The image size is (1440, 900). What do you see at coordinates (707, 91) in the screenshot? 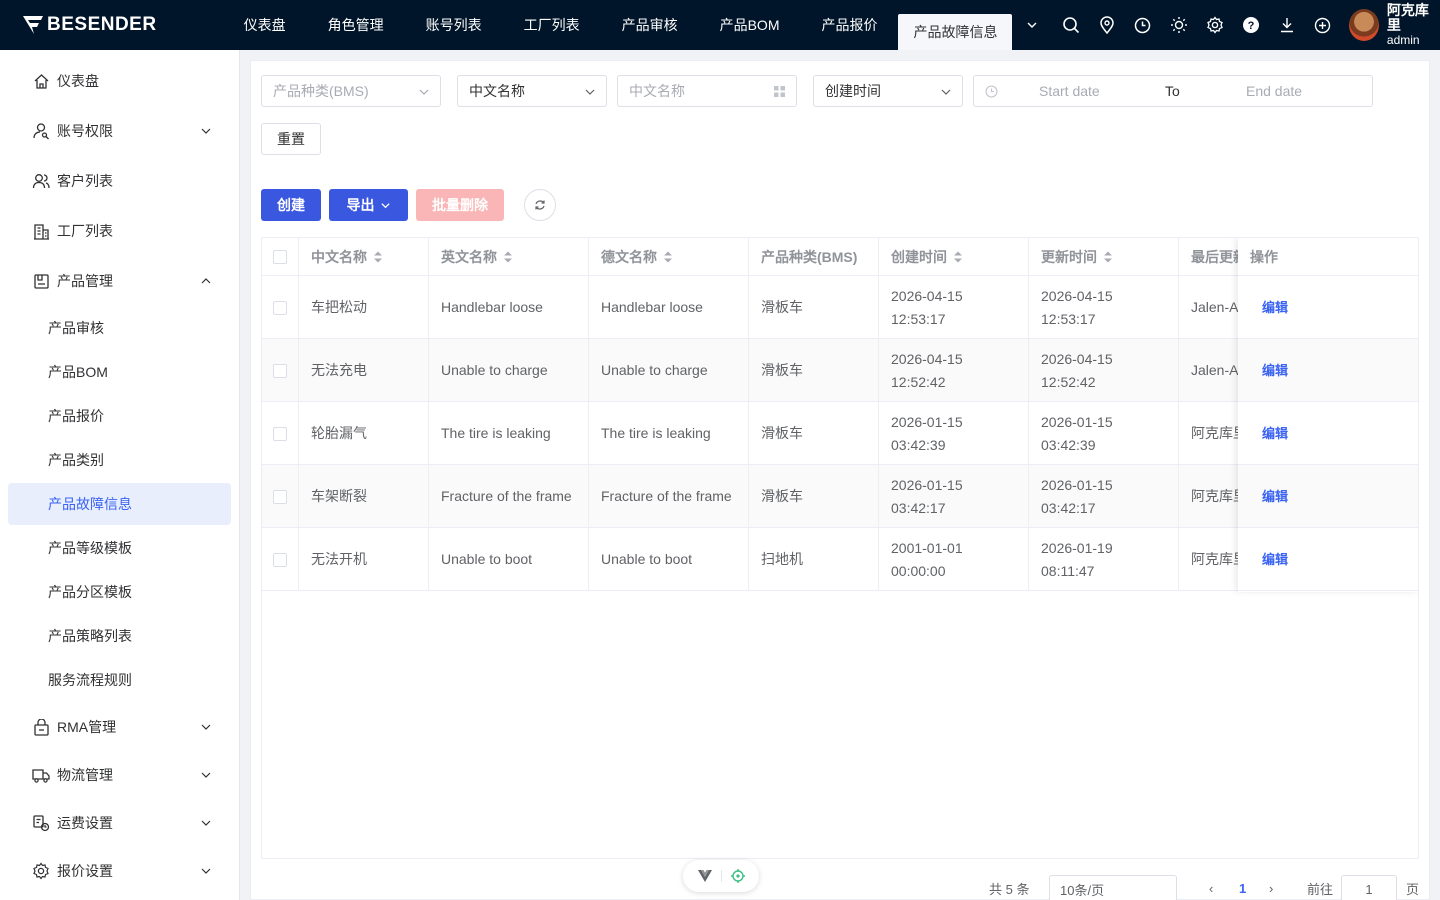
I see `name-search-input: 中文名称` at bounding box center [707, 91].